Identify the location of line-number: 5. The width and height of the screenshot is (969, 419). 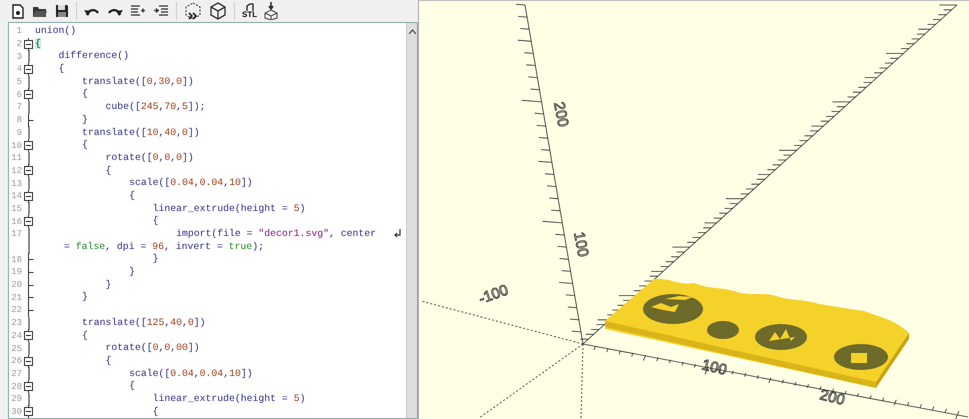
(19, 82).